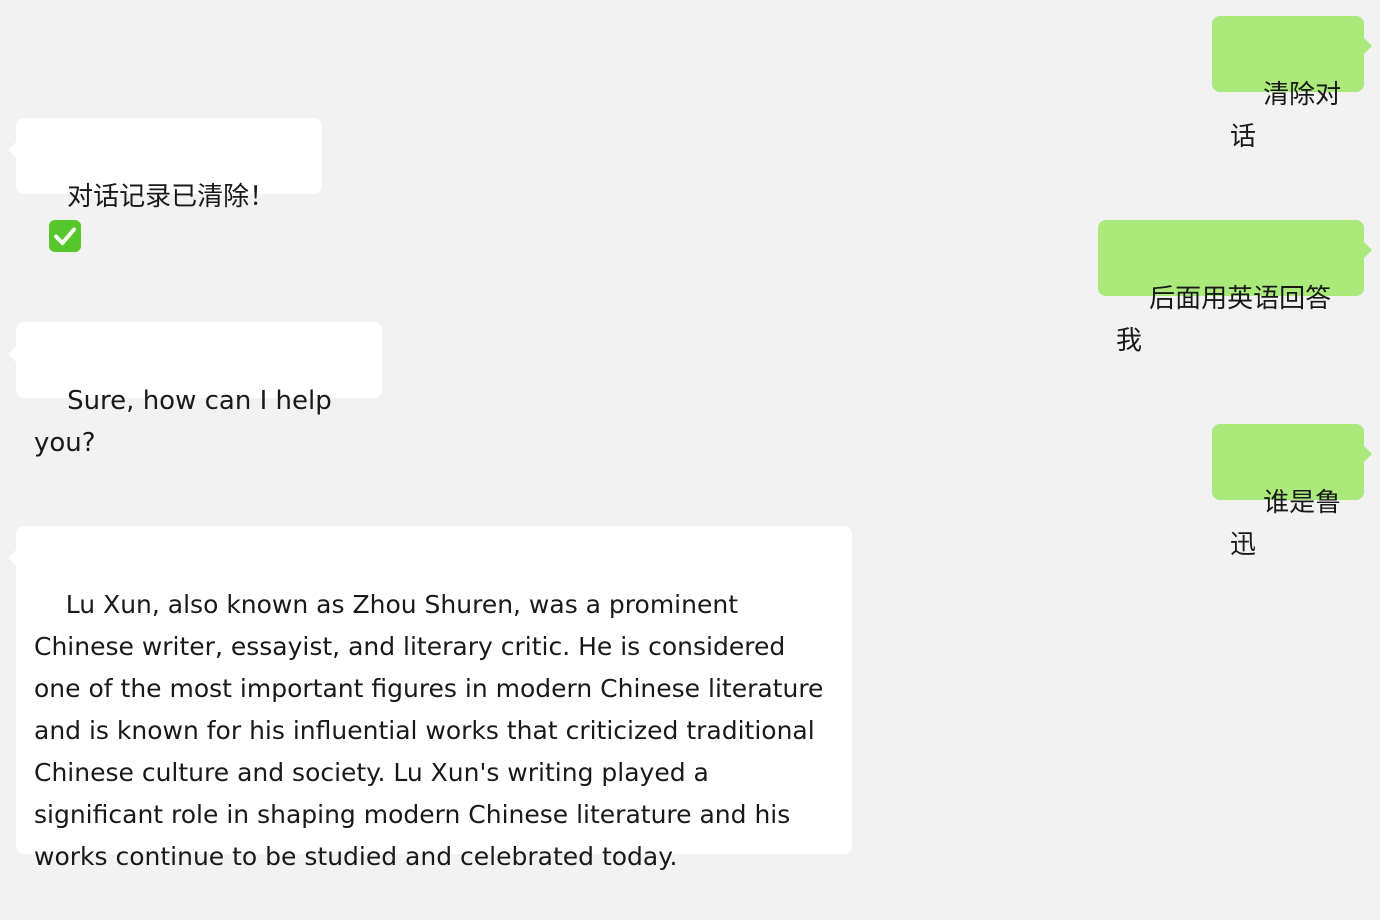 The width and height of the screenshot is (1380, 920). I want to click on check-mark-button-icon, so click(65, 236).